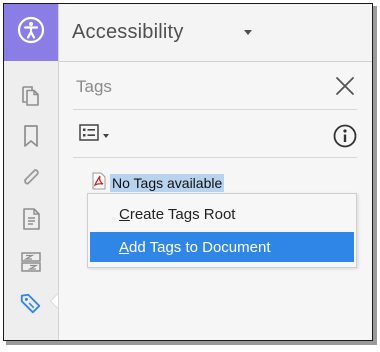 The height and width of the screenshot is (352, 380). I want to click on accessibility-tool-button, so click(31, 32).